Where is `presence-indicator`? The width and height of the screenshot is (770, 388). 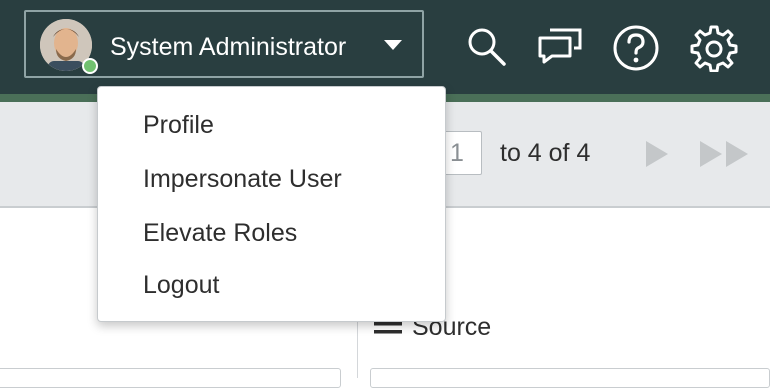 presence-indicator is located at coordinates (90, 66).